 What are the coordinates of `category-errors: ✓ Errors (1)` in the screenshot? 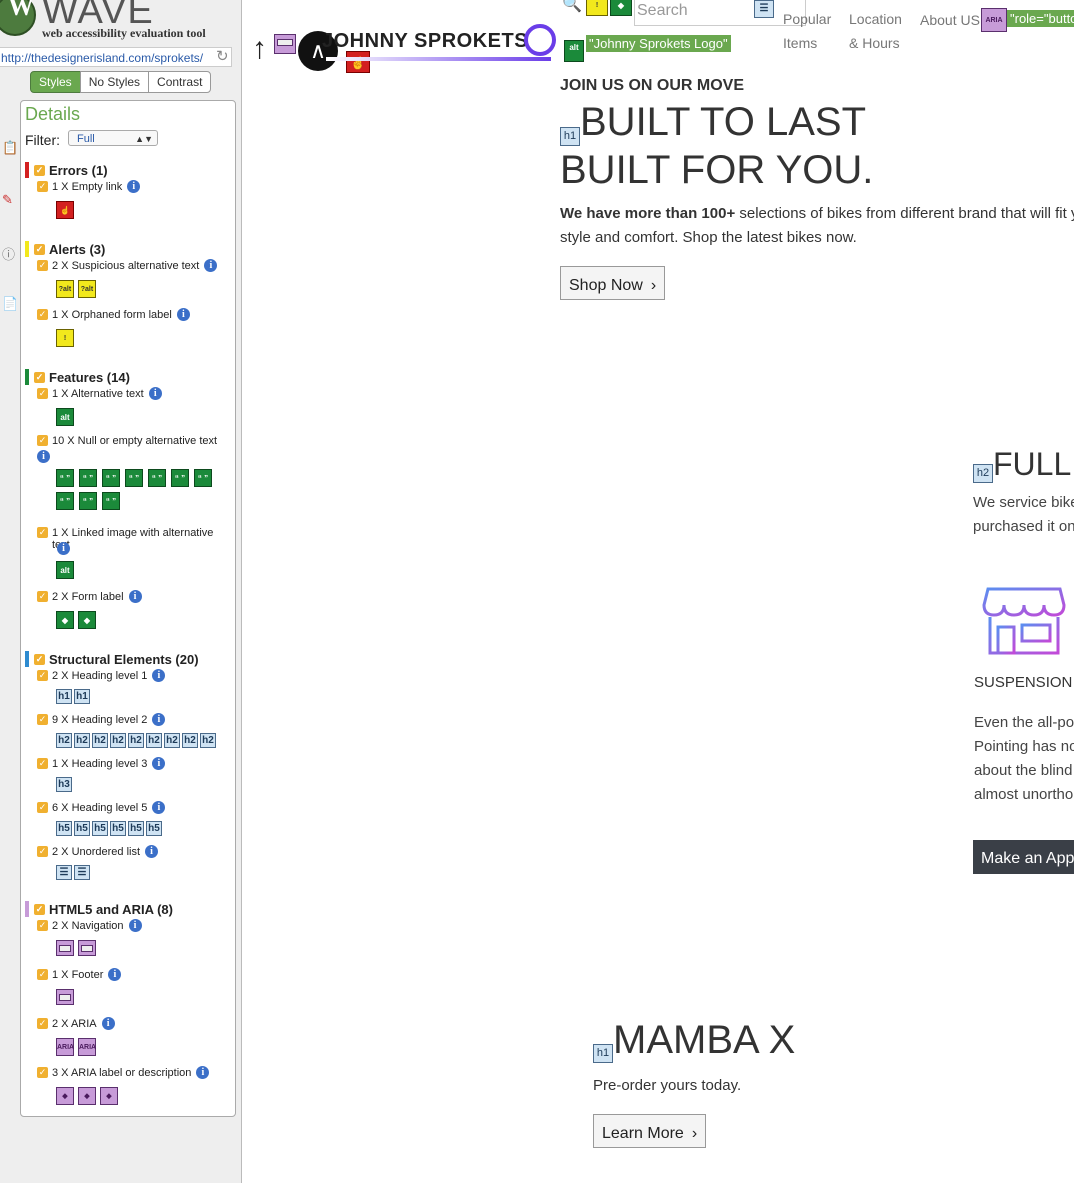 It's located at (66, 170).